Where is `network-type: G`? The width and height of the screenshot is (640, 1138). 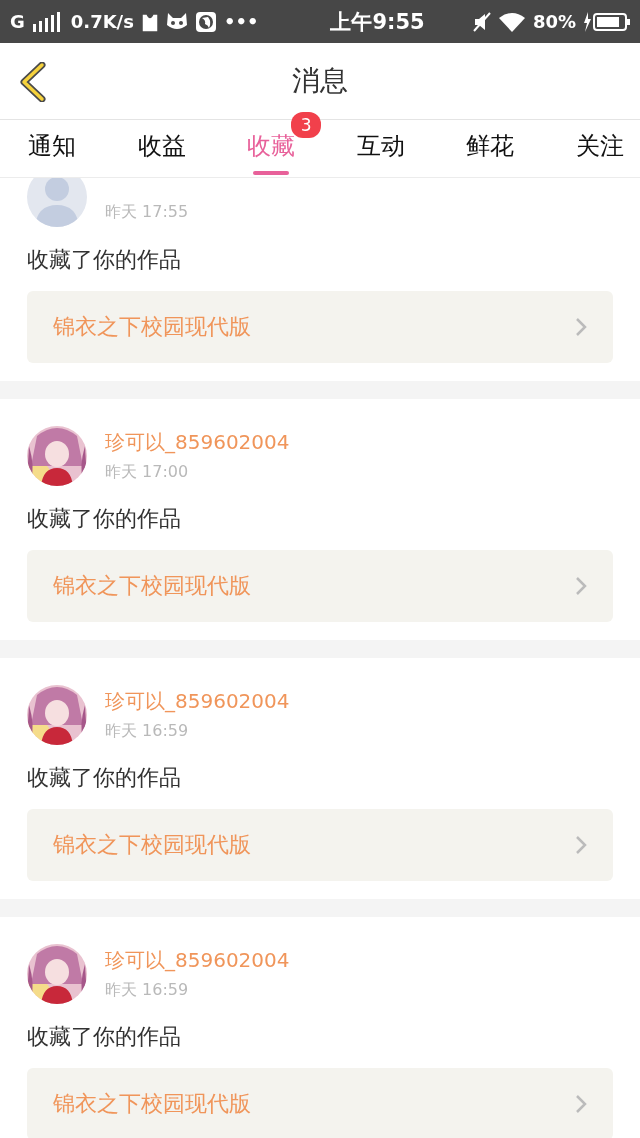 network-type: G is located at coordinates (17, 21).